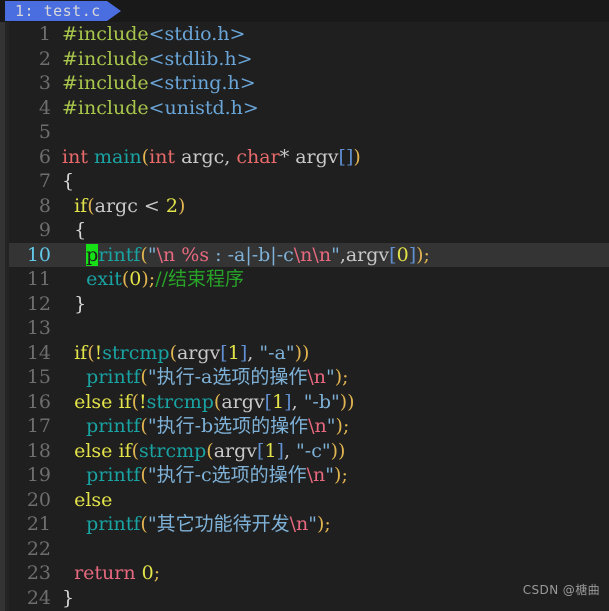 The height and width of the screenshot is (611, 609). What do you see at coordinates (44, 205) in the screenshot?
I see `line-number: 8` at bounding box center [44, 205].